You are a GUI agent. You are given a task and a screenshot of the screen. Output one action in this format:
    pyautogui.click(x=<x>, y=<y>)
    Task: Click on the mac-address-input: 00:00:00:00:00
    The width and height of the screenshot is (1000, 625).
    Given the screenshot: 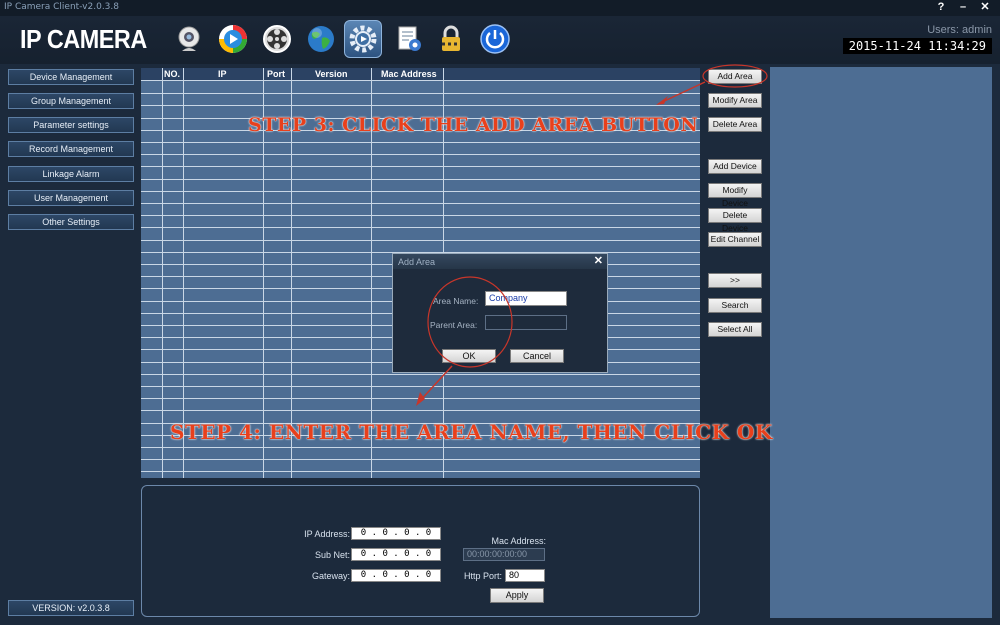 What is the action you would take?
    pyautogui.click(x=504, y=554)
    